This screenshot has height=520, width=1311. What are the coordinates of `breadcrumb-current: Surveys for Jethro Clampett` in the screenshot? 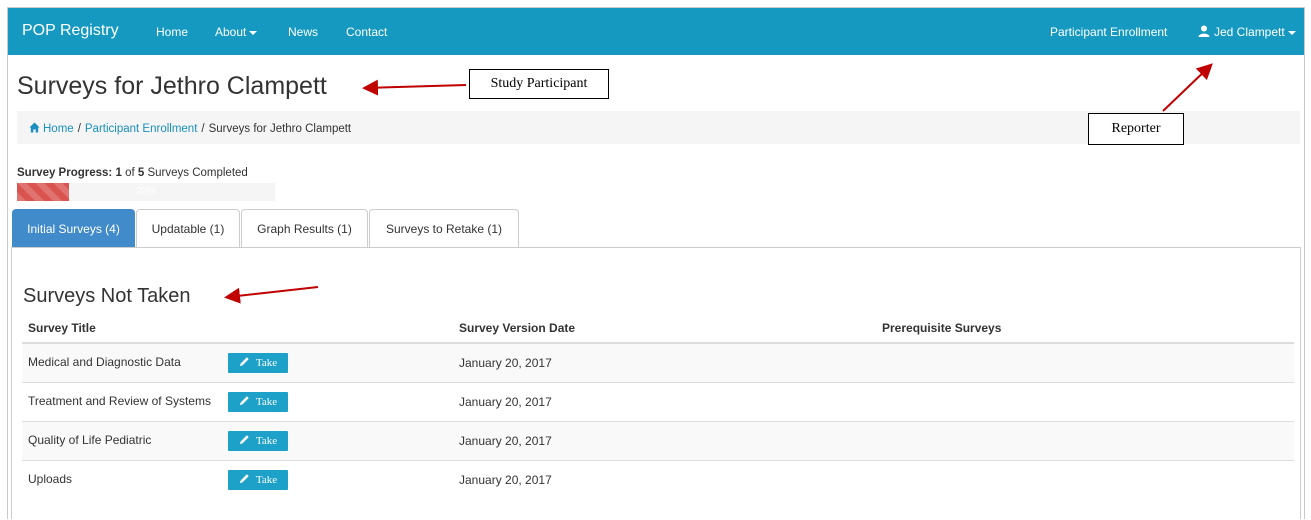 It's located at (280, 129).